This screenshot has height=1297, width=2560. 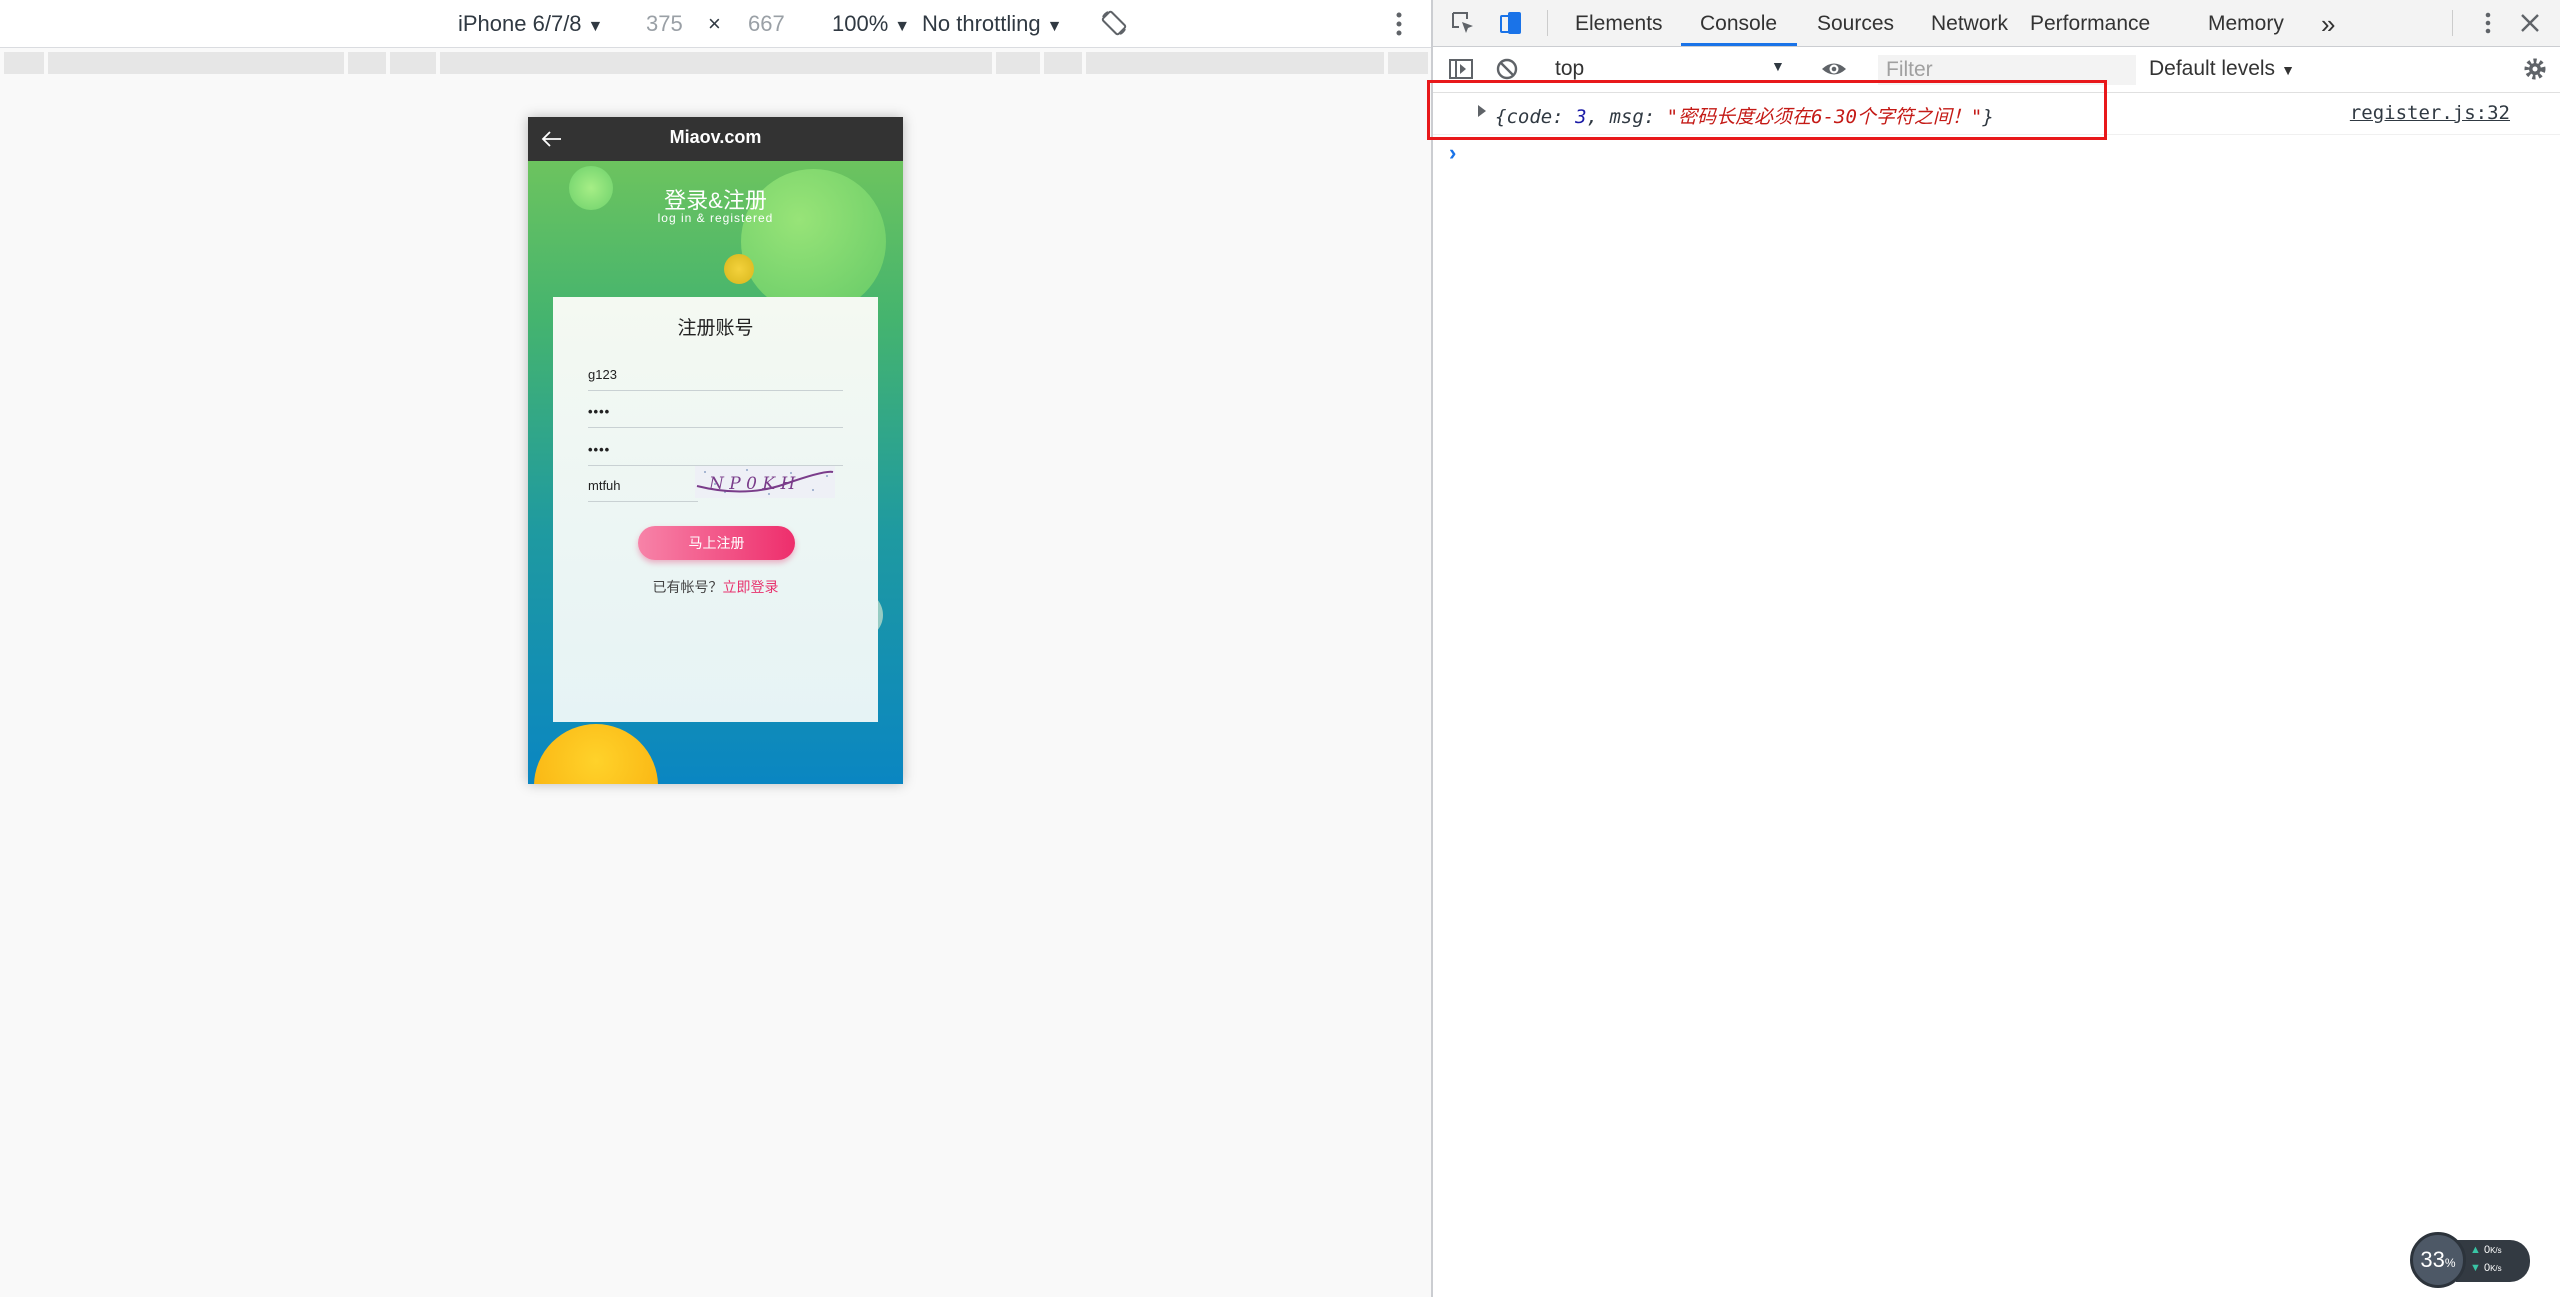 I want to click on zoom-select: 100% ▼, so click(x=871, y=24).